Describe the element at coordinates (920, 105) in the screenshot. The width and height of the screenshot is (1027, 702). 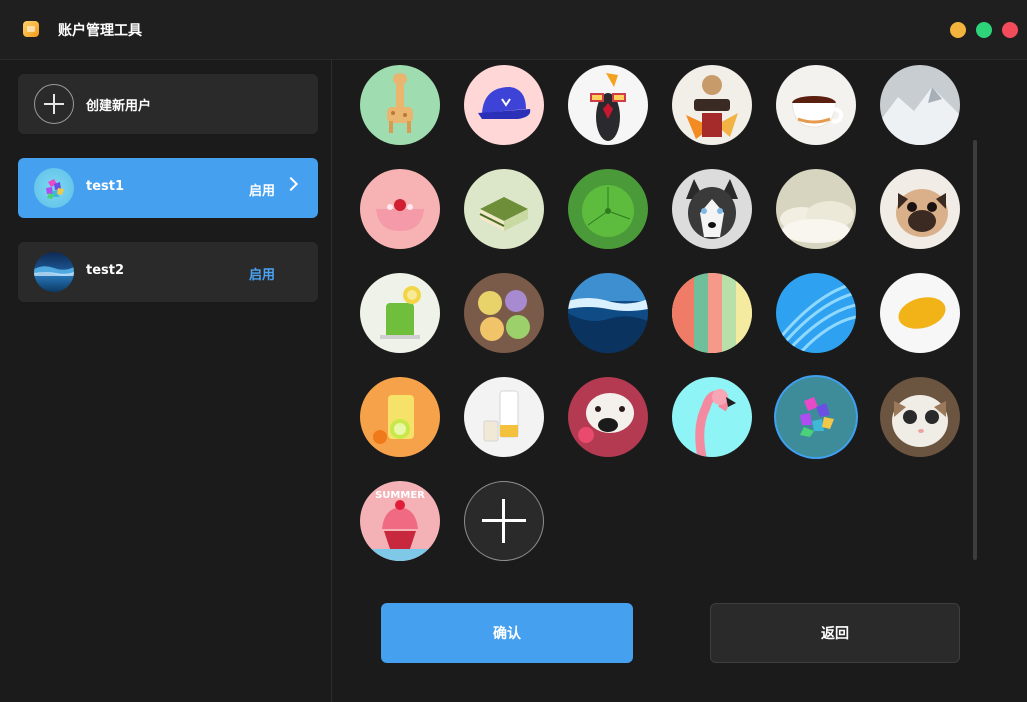
I see `avatar-snowy-mountains` at that location.